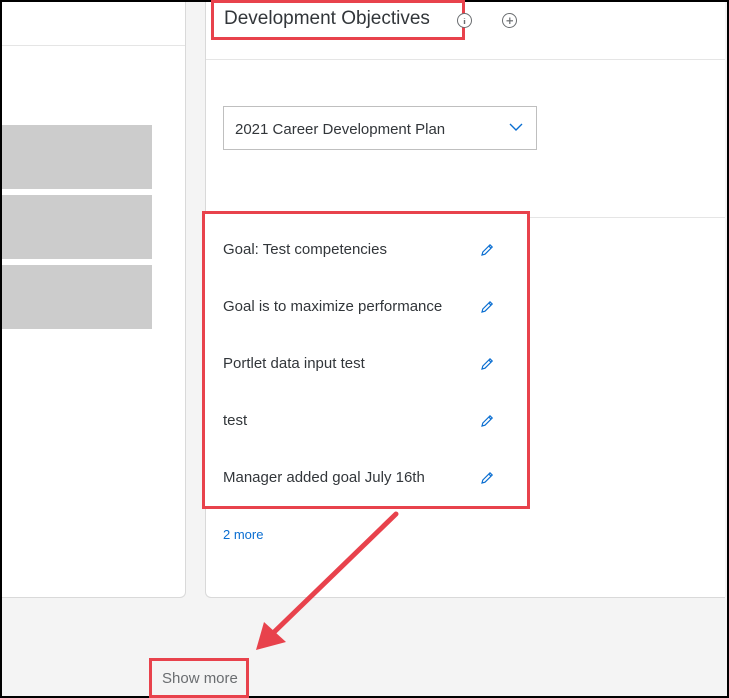  I want to click on goal-text: test, so click(235, 420).